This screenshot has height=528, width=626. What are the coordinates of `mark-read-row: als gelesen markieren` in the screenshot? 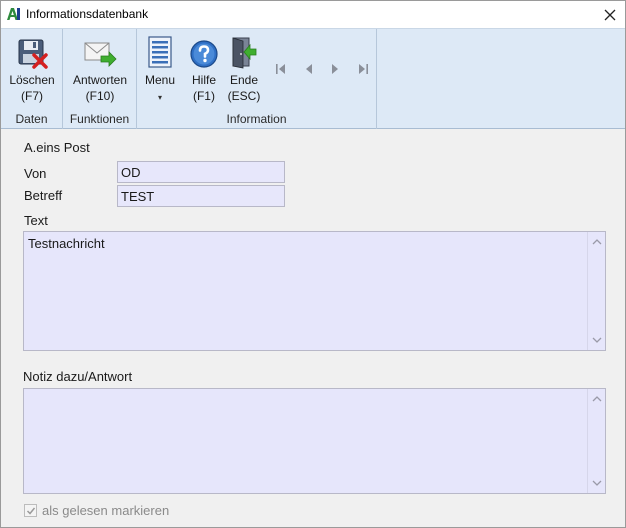 It's located at (96, 510).